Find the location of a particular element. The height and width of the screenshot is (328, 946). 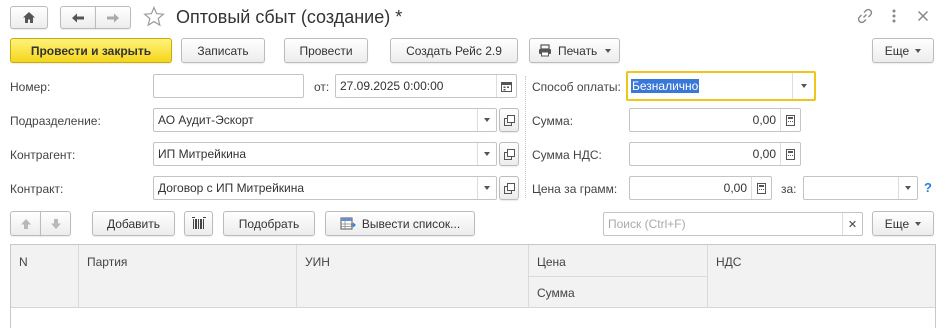

division-field: АО Аудит-Эскорт is located at coordinates (325, 120).